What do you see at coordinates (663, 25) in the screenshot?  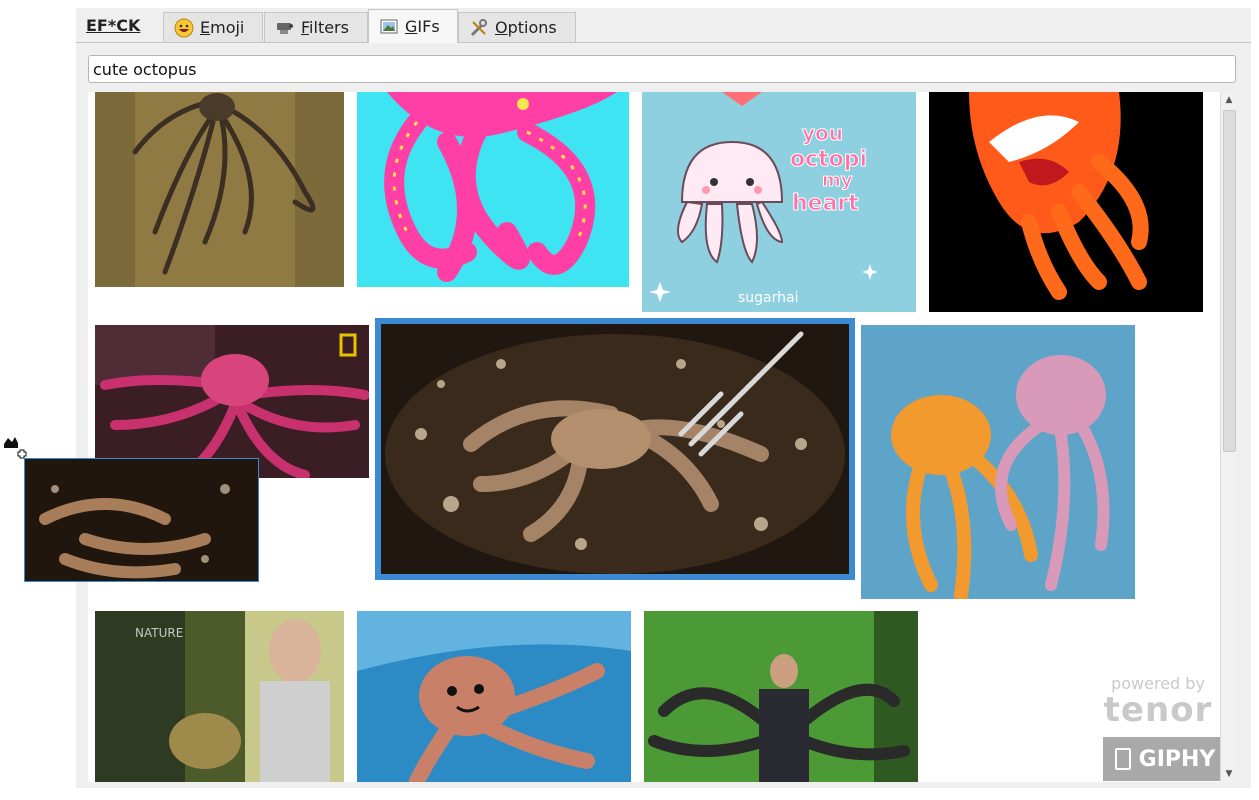 I see `tab-bar: EF*CK Emoji Filters GIFs Options` at bounding box center [663, 25].